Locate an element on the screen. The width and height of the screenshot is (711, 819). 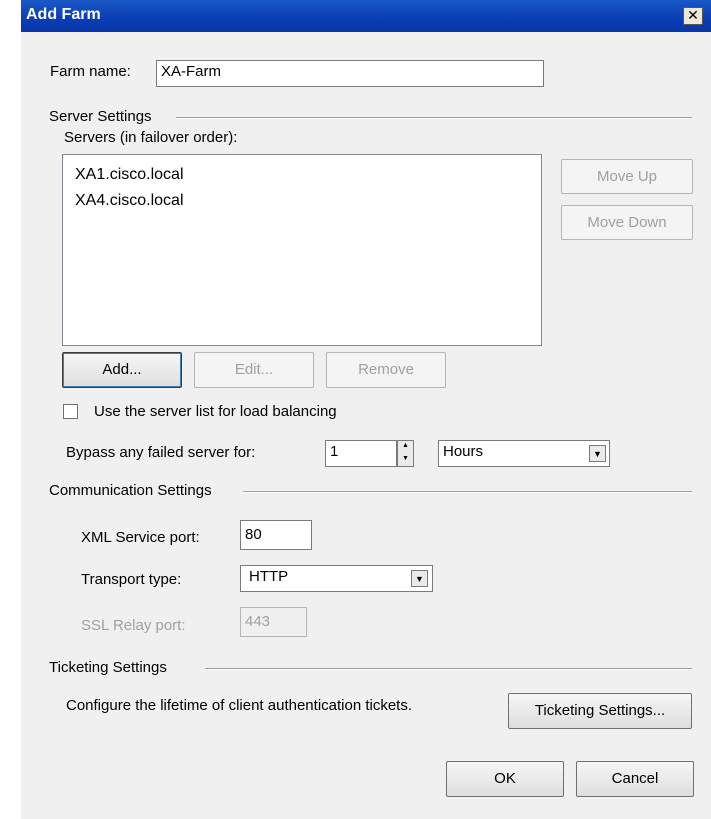
list-item: XA1.cisco.local is located at coordinates (129, 175).